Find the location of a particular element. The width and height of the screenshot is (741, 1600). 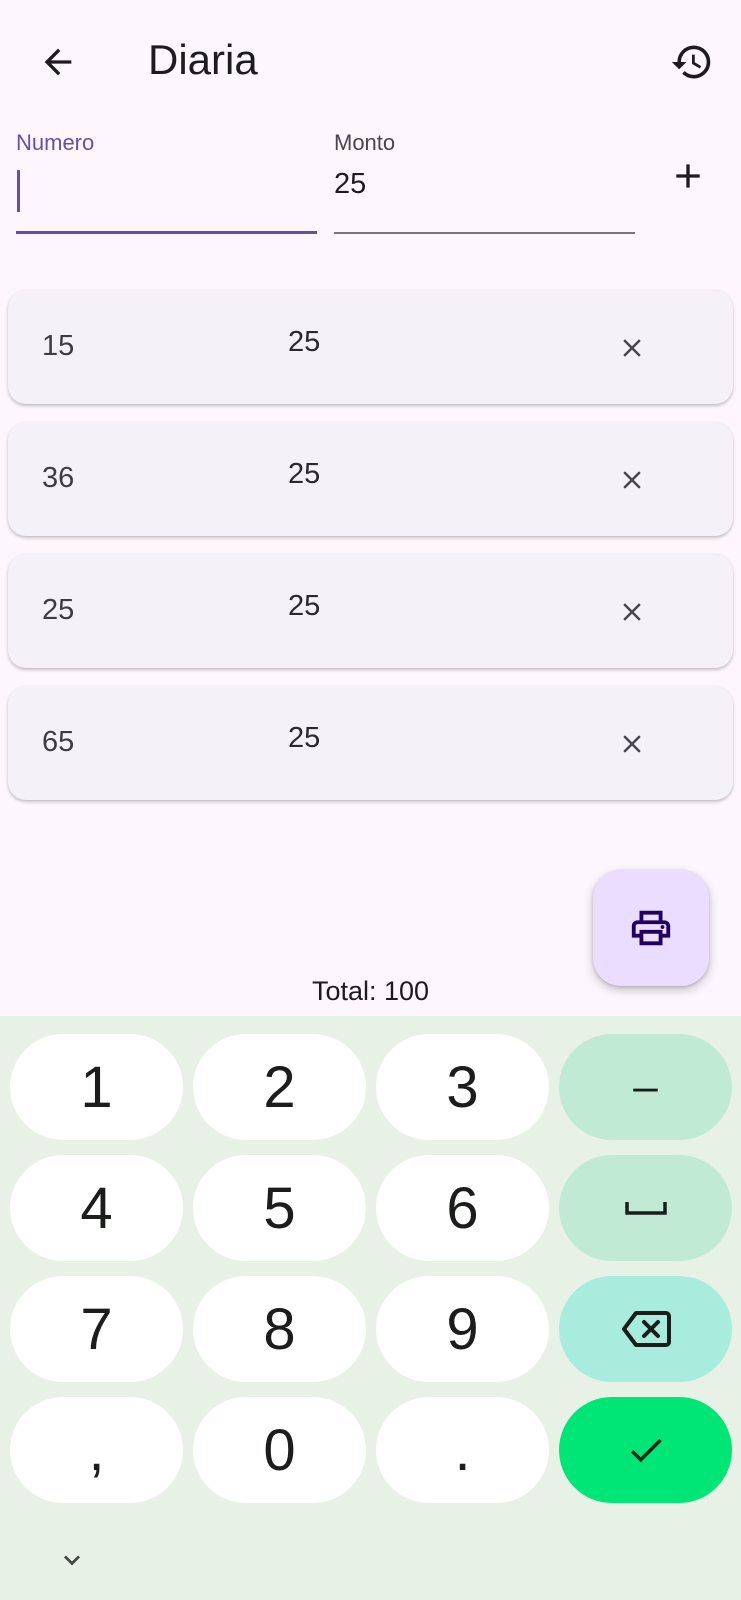

key-period: . is located at coordinates (462, 1450).